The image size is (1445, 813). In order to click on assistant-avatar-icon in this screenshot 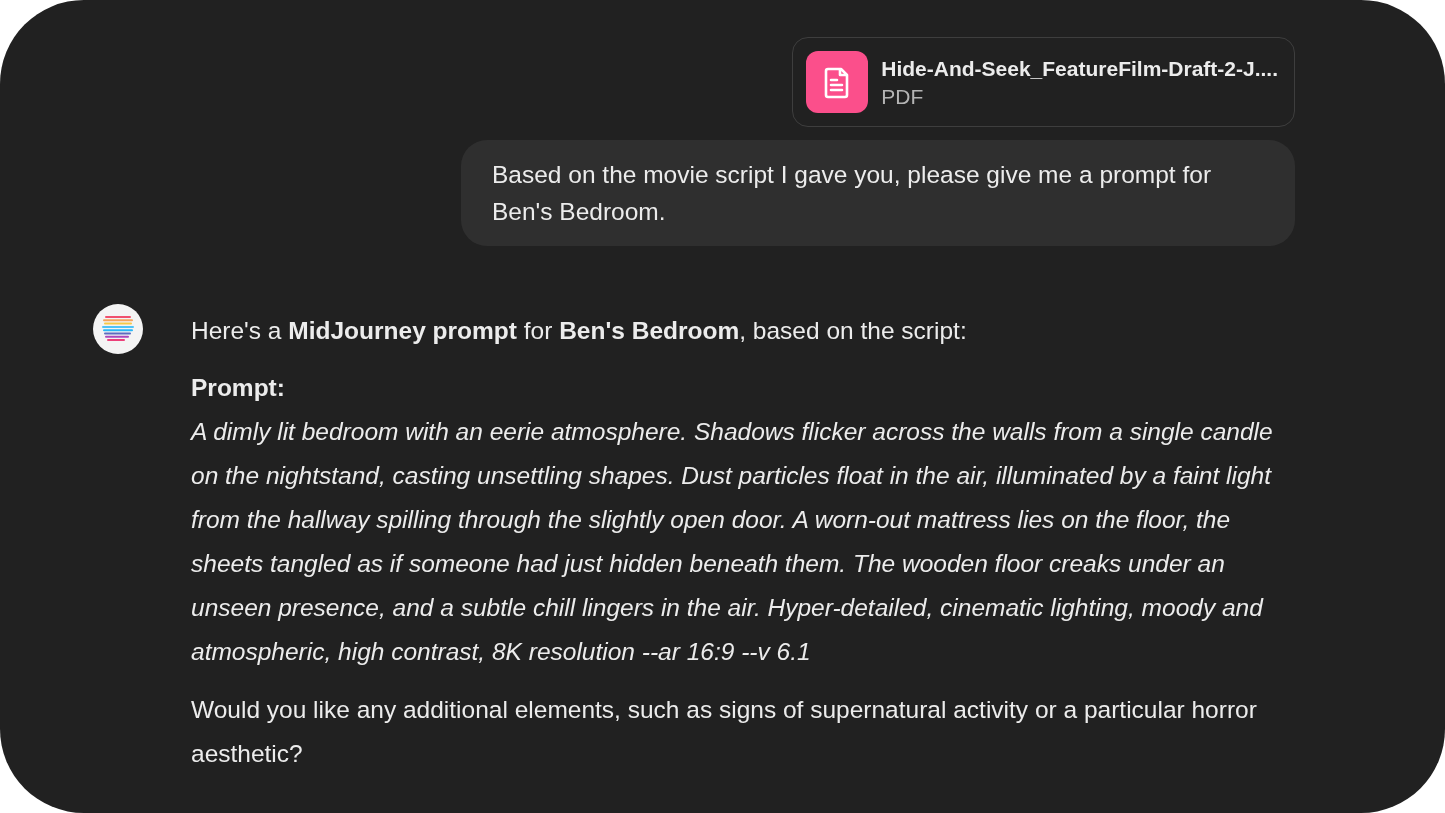, I will do `click(118, 329)`.